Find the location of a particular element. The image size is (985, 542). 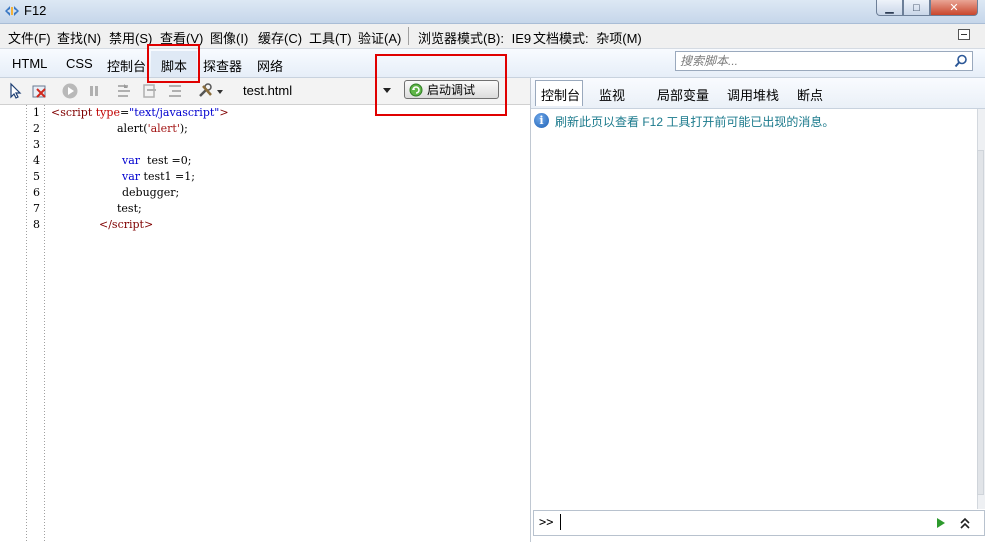

line-number: 1 is located at coordinates (36, 112).